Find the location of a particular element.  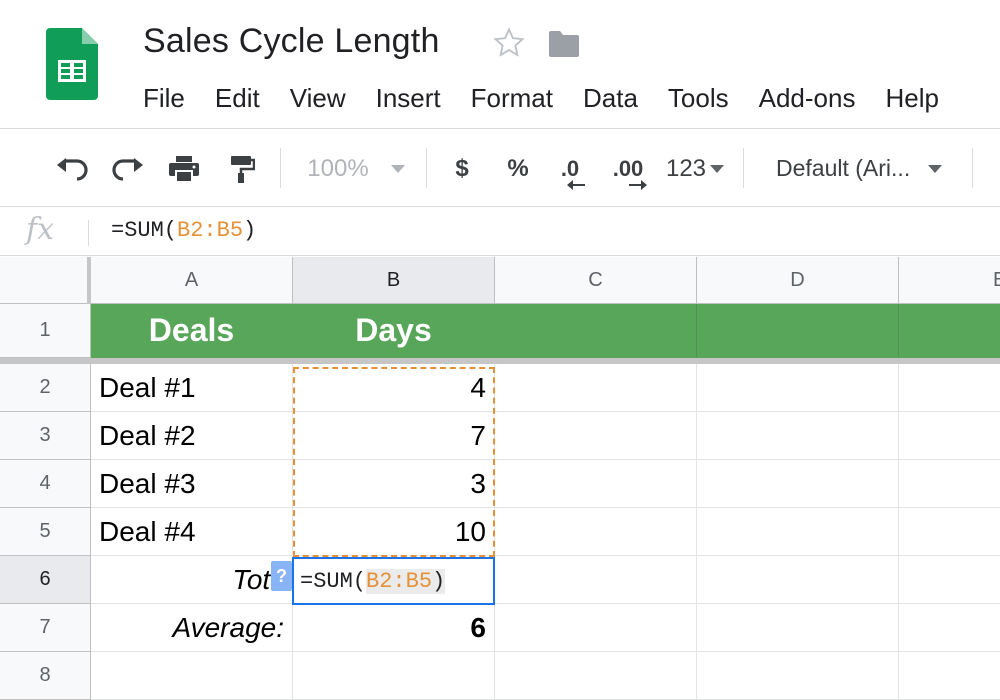

menu-add-ons: Add-ons is located at coordinates (807, 98).